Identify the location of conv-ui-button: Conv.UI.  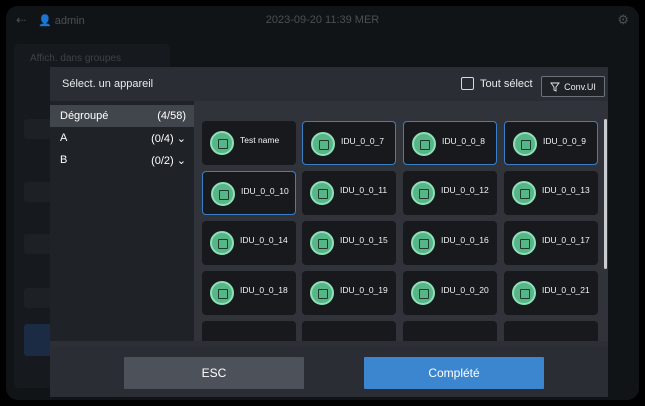
(573, 86).